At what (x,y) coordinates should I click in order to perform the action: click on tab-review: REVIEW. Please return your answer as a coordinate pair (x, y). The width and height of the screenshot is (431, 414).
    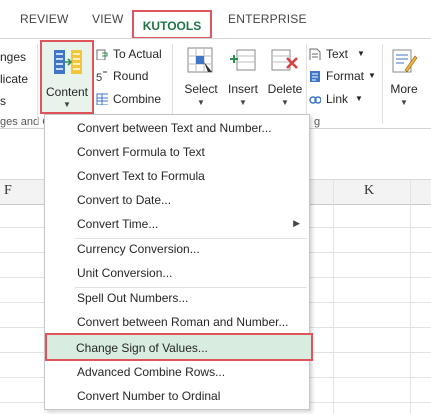
    Looking at the image, I should click on (44, 19).